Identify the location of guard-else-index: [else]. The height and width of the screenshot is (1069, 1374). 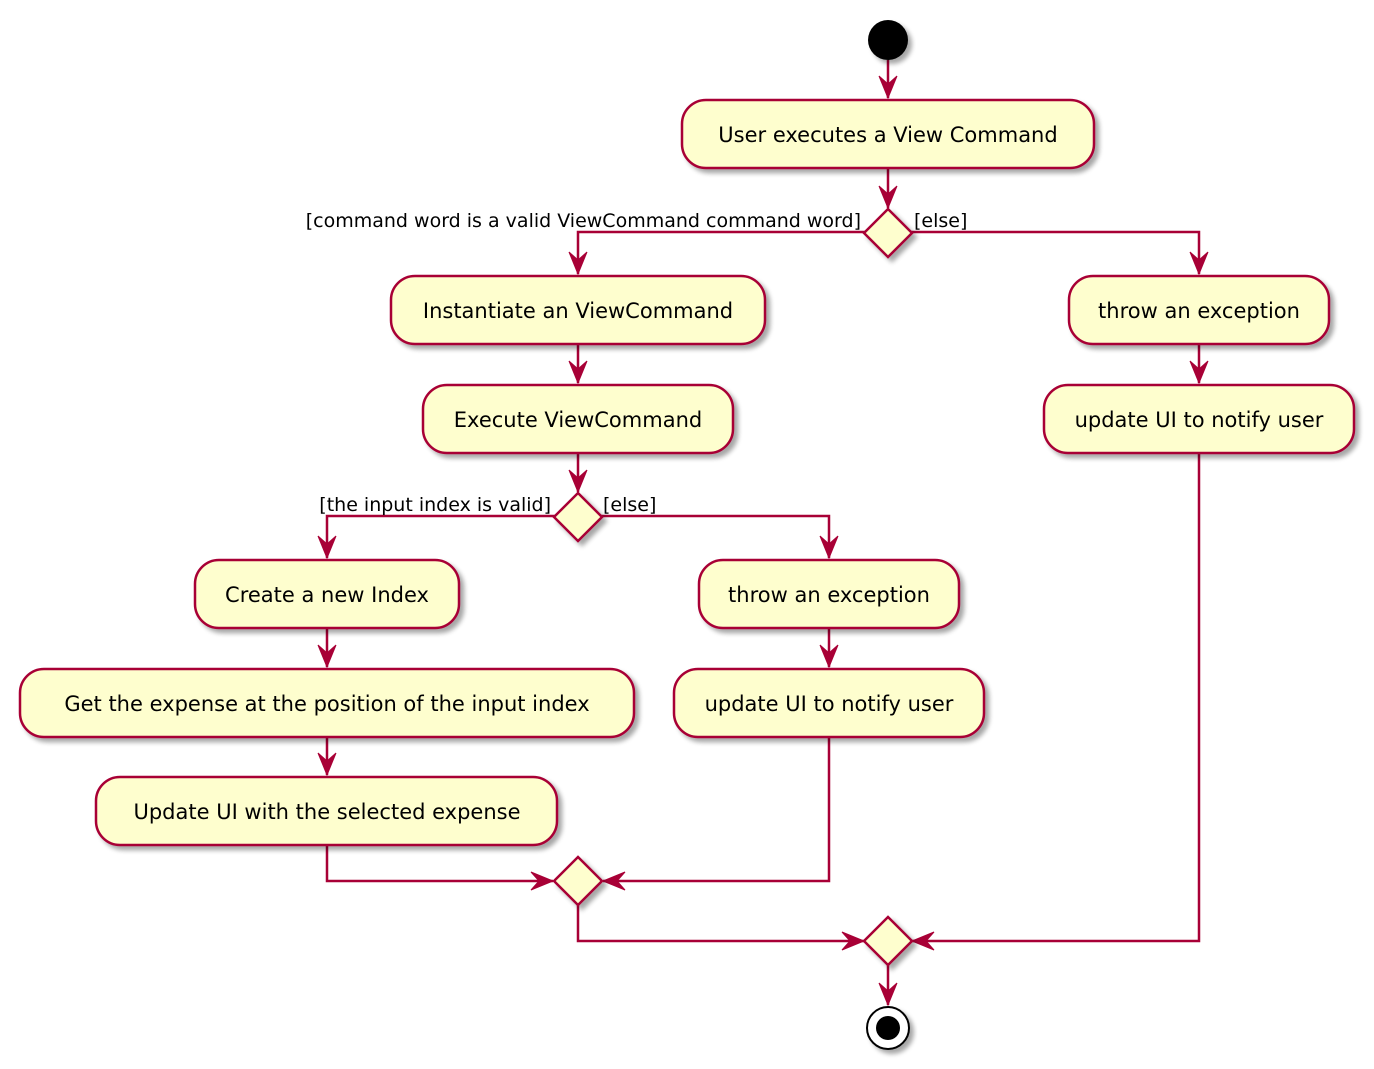
(629, 505).